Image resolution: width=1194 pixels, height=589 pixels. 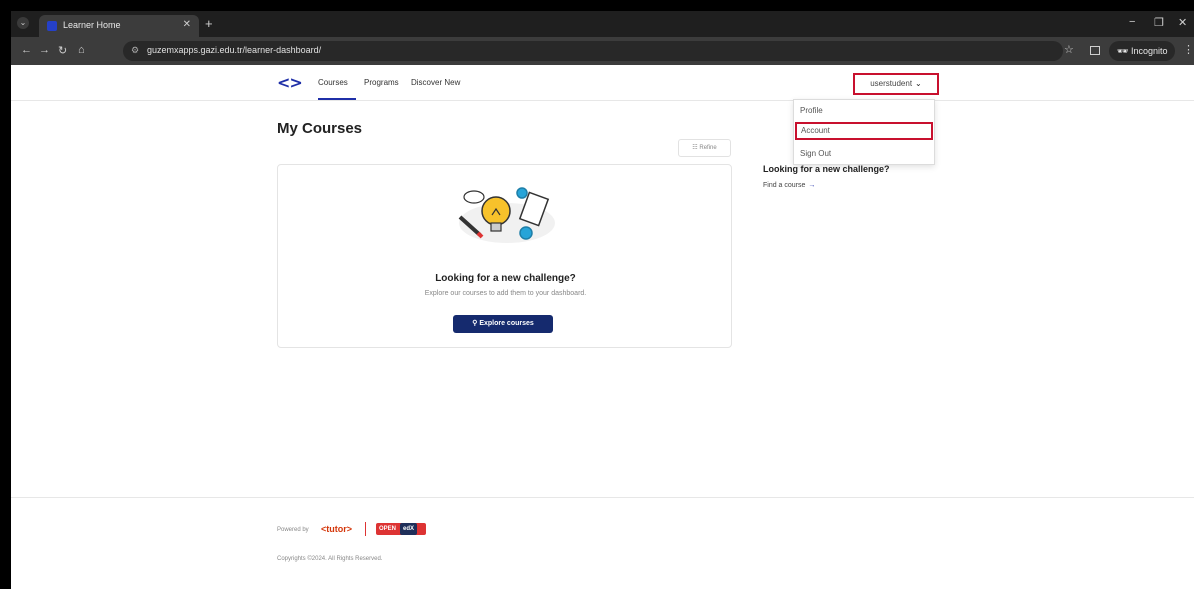 I want to click on active-nav-indicator, so click(x=337, y=99).